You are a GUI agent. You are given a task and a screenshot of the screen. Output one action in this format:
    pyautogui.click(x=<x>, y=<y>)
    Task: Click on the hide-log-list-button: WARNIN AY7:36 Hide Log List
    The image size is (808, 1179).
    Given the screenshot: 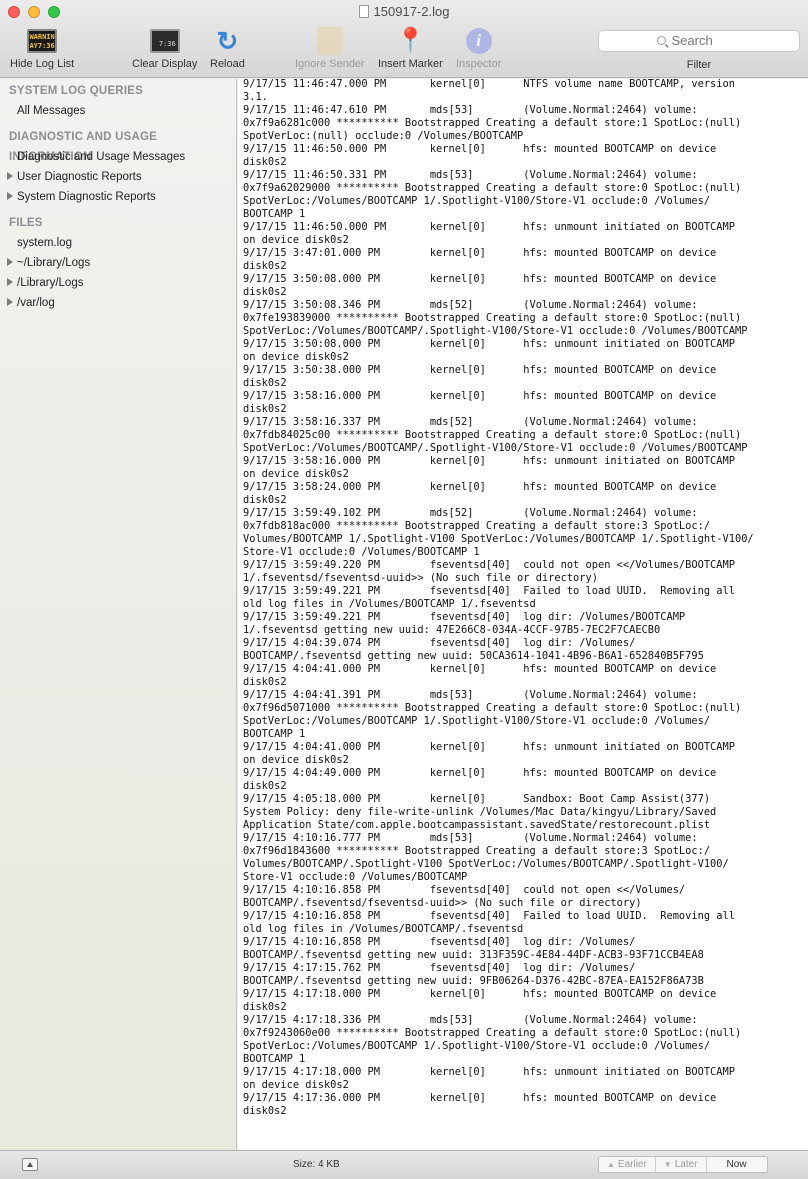 What is the action you would take?
    pyautogui.click(x=42, y=48)
    